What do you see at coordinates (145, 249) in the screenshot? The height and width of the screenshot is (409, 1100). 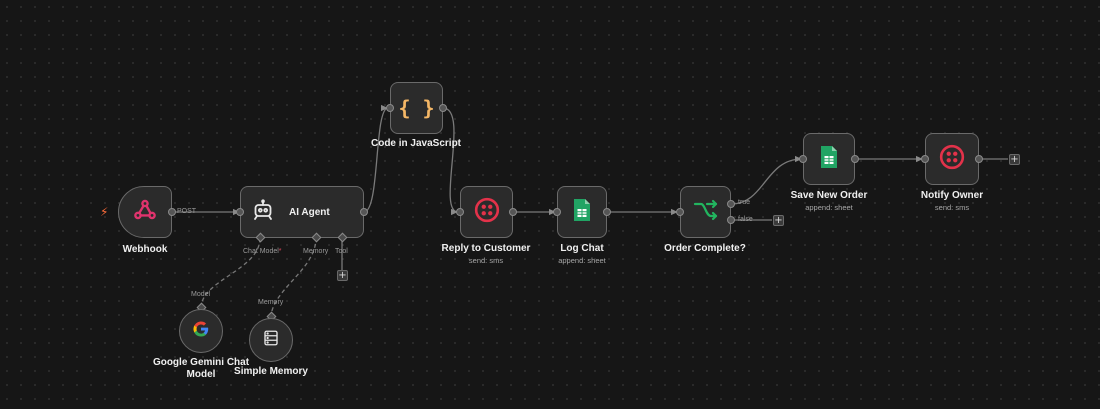 I see `webhook-label: Webhook` at bounding box center [145, 249].